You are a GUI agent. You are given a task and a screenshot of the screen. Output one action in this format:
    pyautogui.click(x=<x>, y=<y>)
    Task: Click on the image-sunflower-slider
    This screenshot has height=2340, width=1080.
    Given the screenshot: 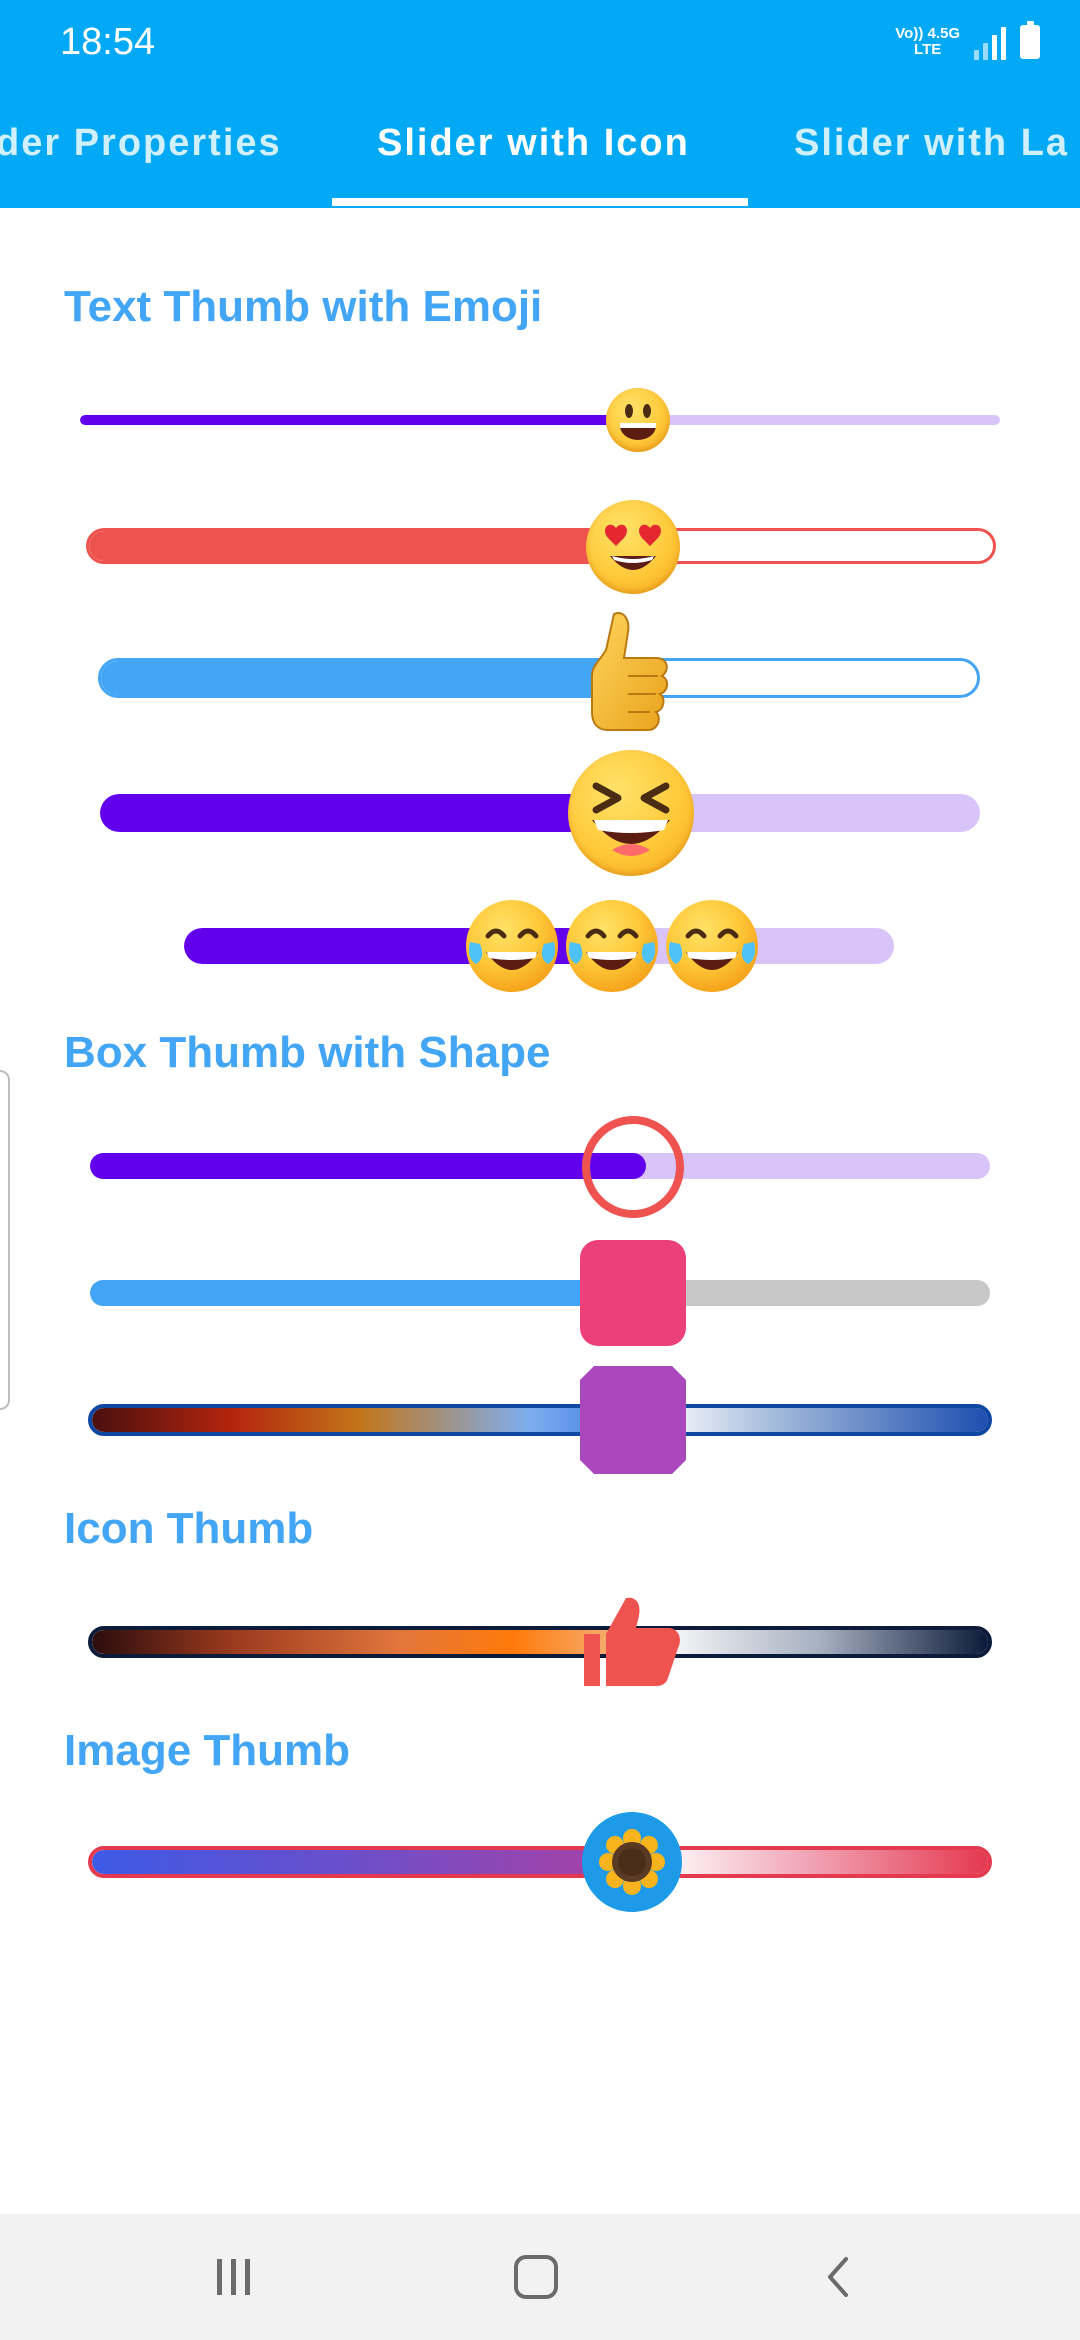 What is the action you would take?
    pyautogui.click(x=540, y=1862)
    